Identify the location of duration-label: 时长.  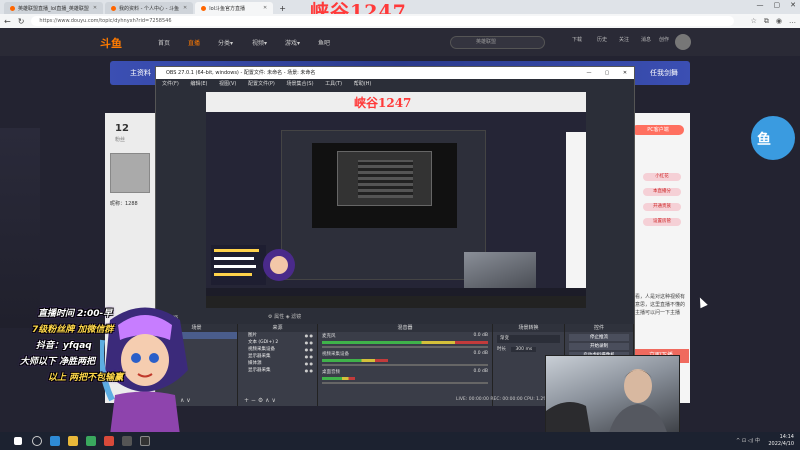
(501, 349).